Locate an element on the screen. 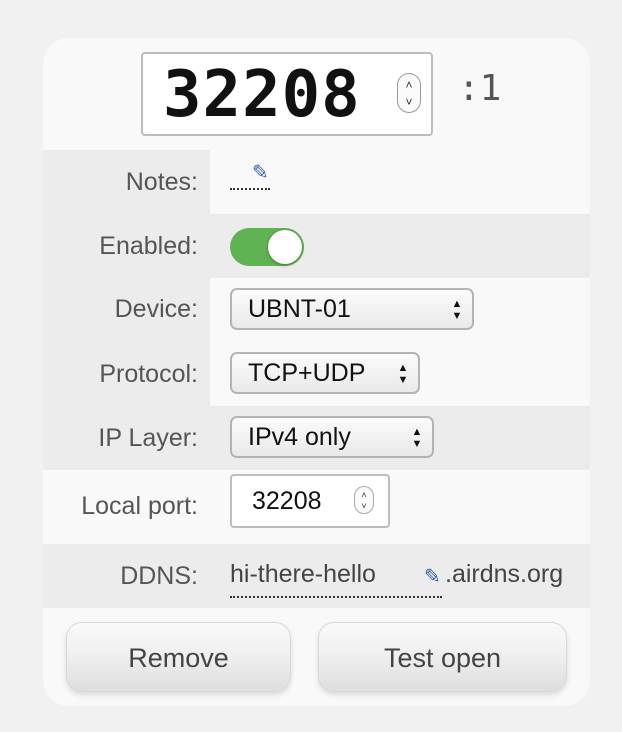 The width and height of the screenshot is (622, 732). protocol-select: TCP+UDP ▲▼ is located at coordinates (325, 373).